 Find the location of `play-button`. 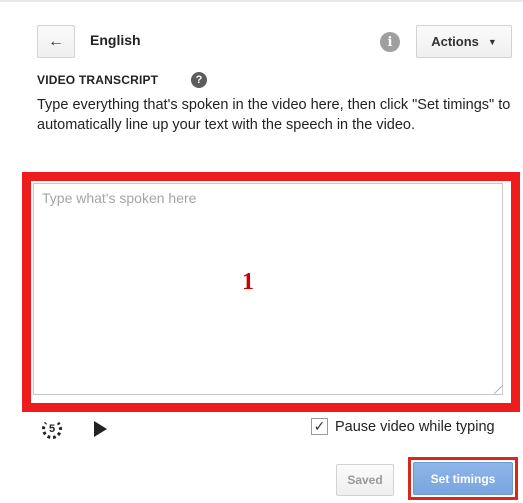

play-button is located at coordinates (100, 429).